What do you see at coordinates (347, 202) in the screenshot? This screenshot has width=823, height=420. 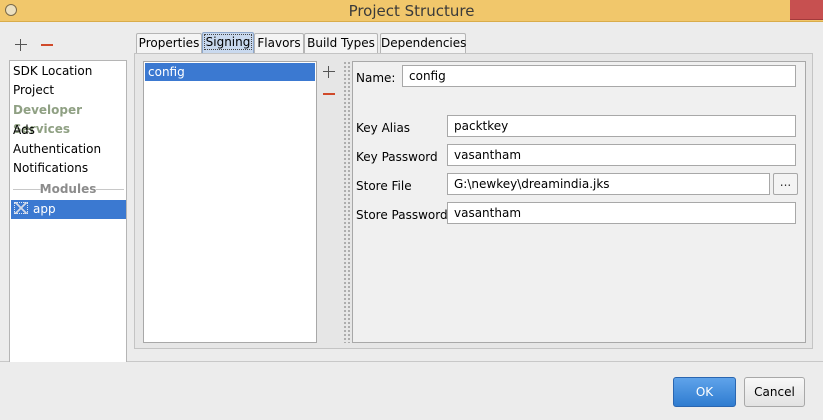 I see `splitter-handle` at bounding box center [347, 202].